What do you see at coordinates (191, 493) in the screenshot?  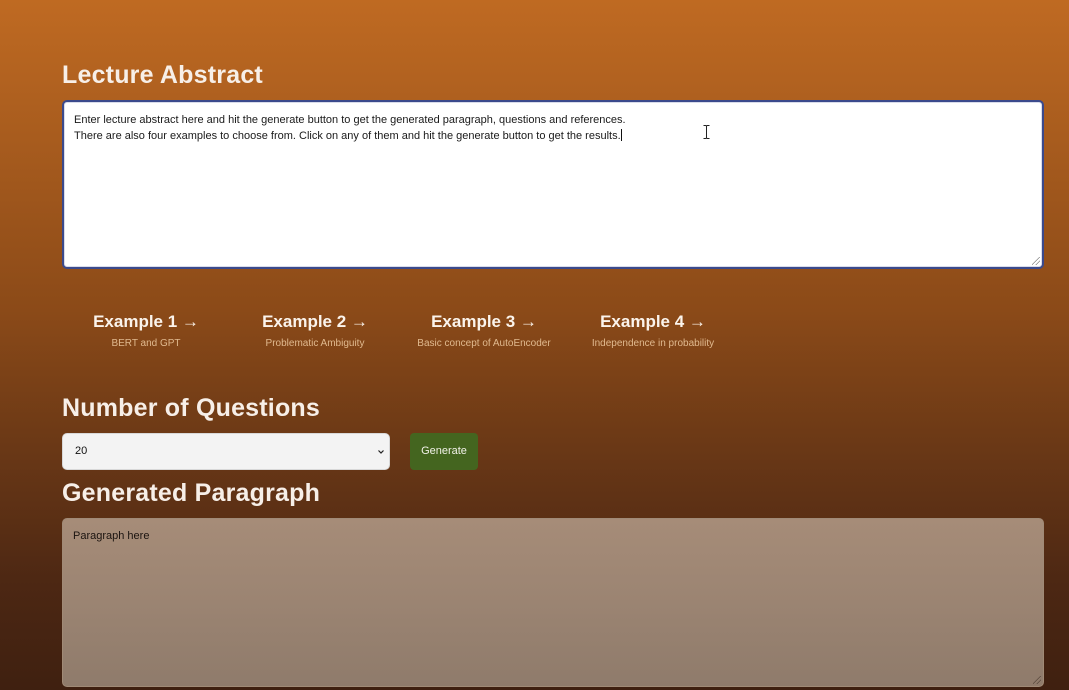 I see `generated-paragraph-heading: Generated Paragraph` at bounding box center [191, 493].